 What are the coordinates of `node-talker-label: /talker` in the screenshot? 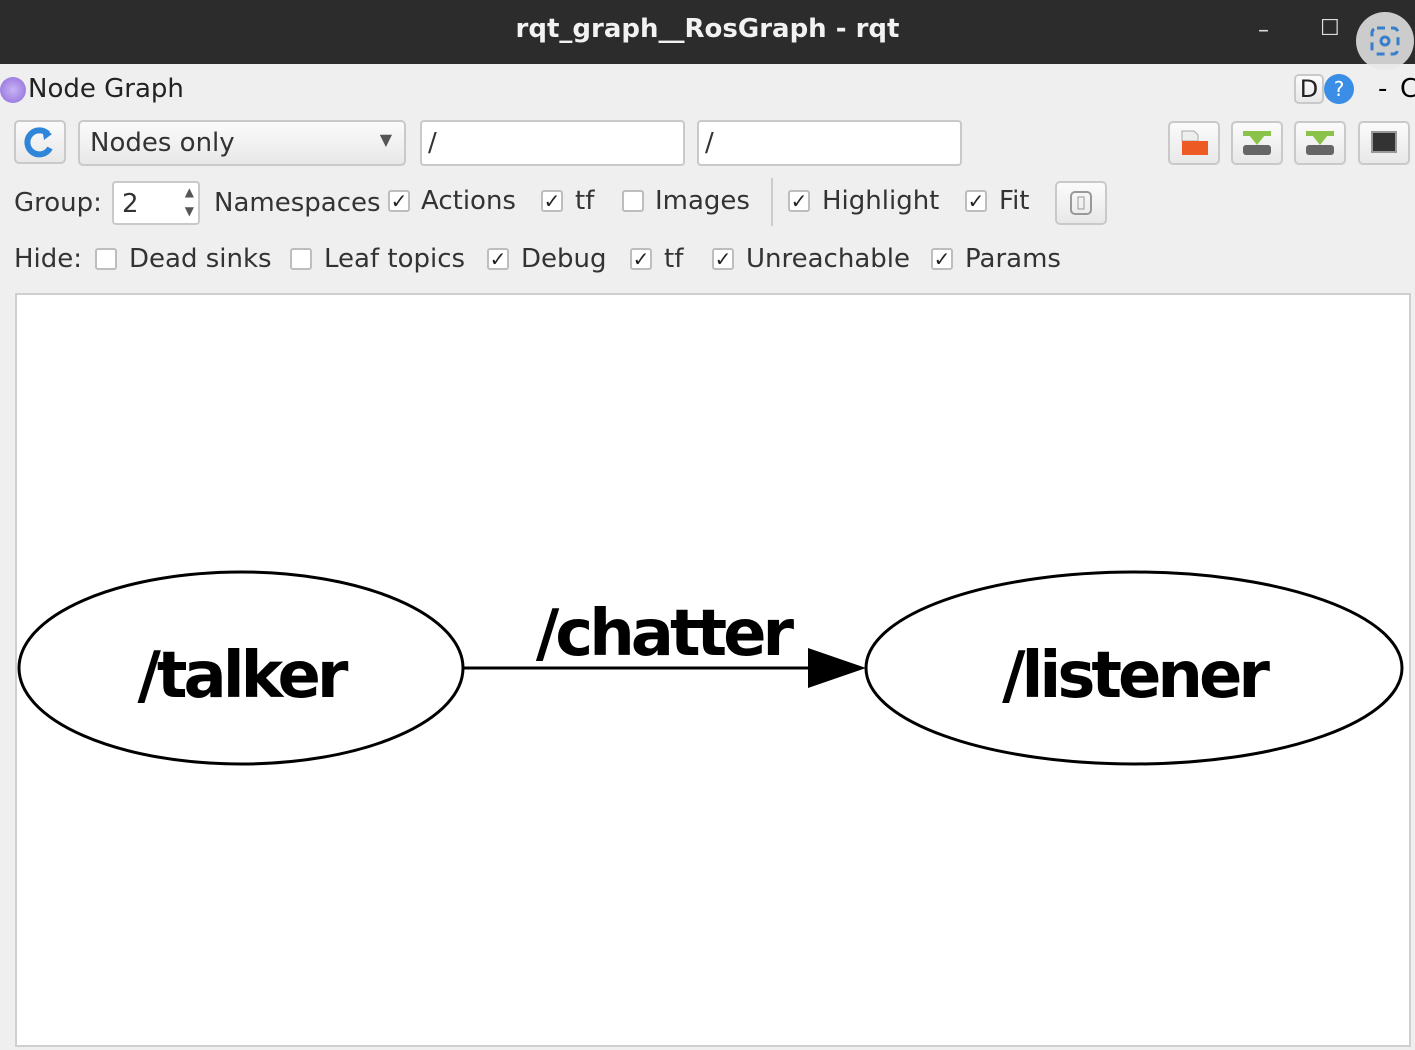 It's located at (243, 676).